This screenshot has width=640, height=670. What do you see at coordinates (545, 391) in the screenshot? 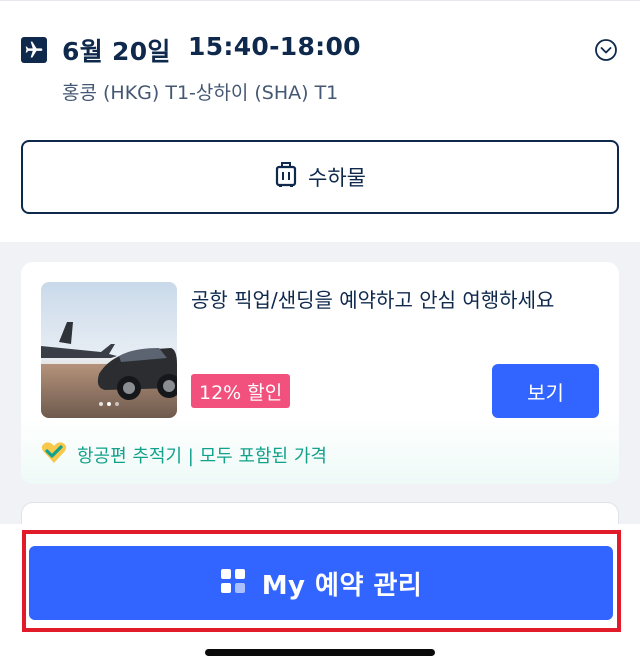
I see `view-button: 보기` at bounding box center [545, 391].